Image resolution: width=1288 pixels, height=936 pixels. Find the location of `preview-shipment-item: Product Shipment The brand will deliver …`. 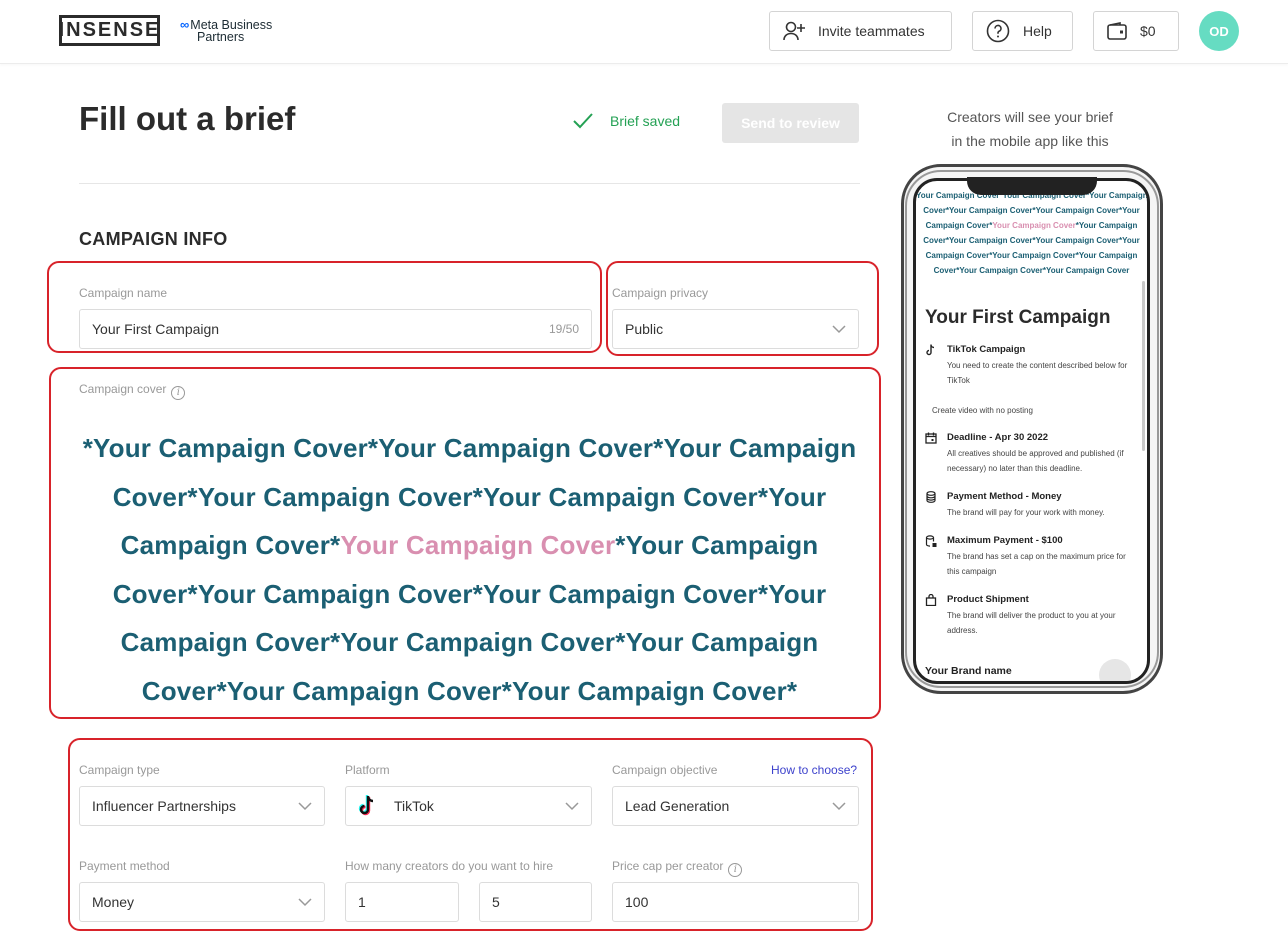

preview-shipment-item: Product Shipment The brand will deliver … is located at coordinates (1032, 616).